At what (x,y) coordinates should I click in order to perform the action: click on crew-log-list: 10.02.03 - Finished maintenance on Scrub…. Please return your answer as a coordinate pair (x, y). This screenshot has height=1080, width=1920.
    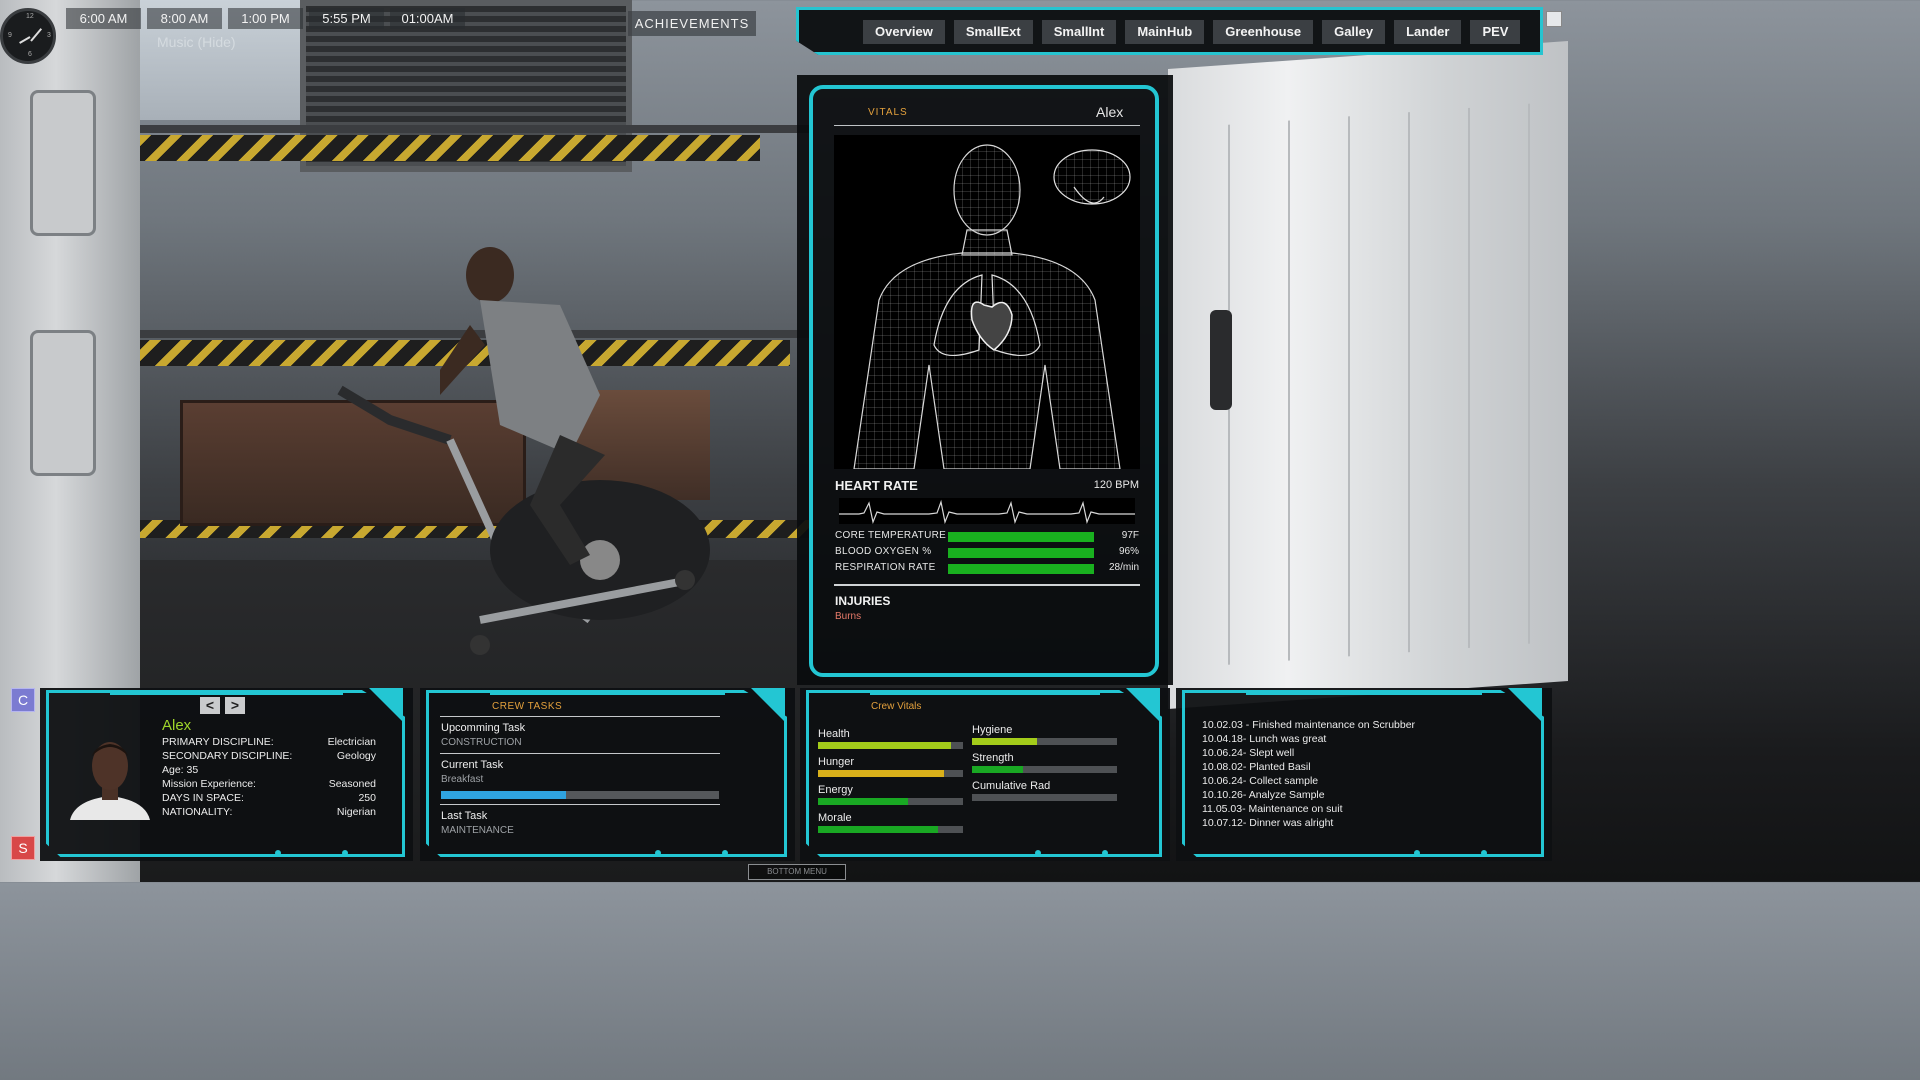
    Looking at the image, I should click on (1308, 775).